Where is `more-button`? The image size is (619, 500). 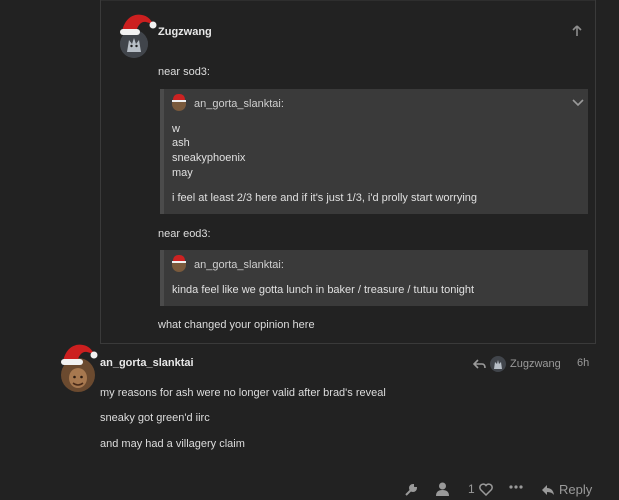
more-button is located at coordinates (516, 487).